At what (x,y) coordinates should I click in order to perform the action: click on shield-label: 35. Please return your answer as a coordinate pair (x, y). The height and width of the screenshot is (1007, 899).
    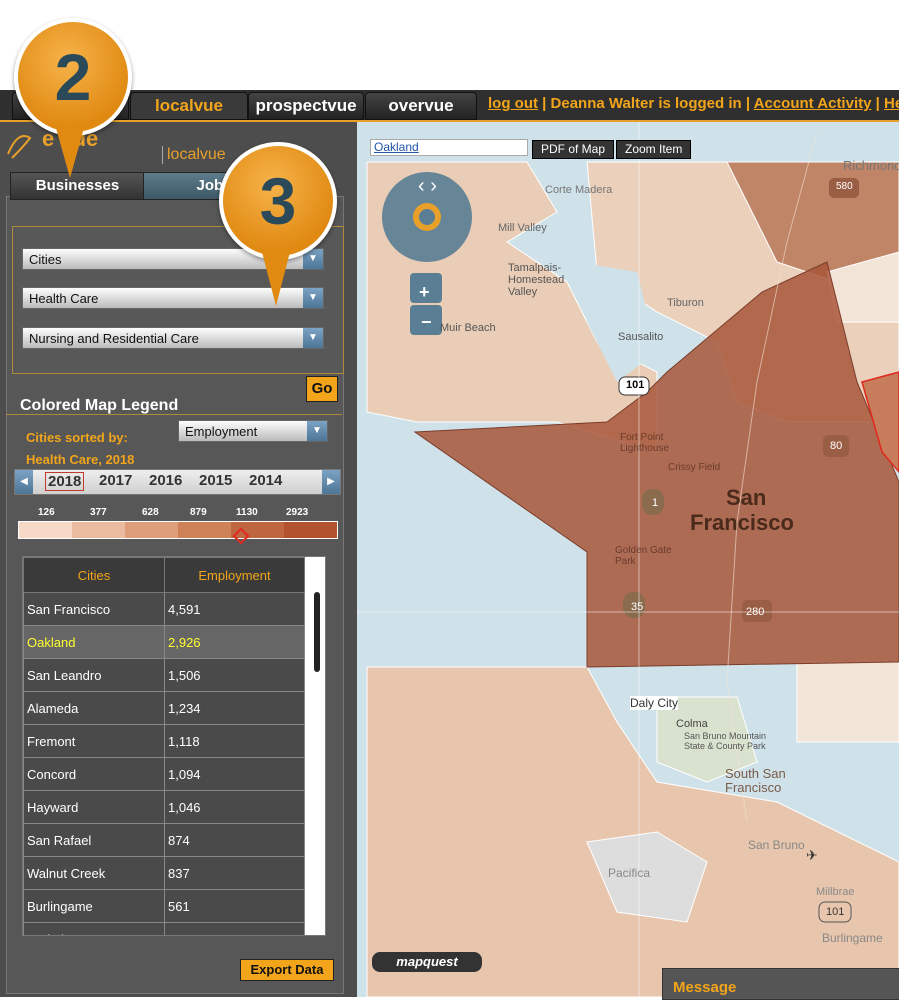
    Looking at the image, I should click on (637, 607).